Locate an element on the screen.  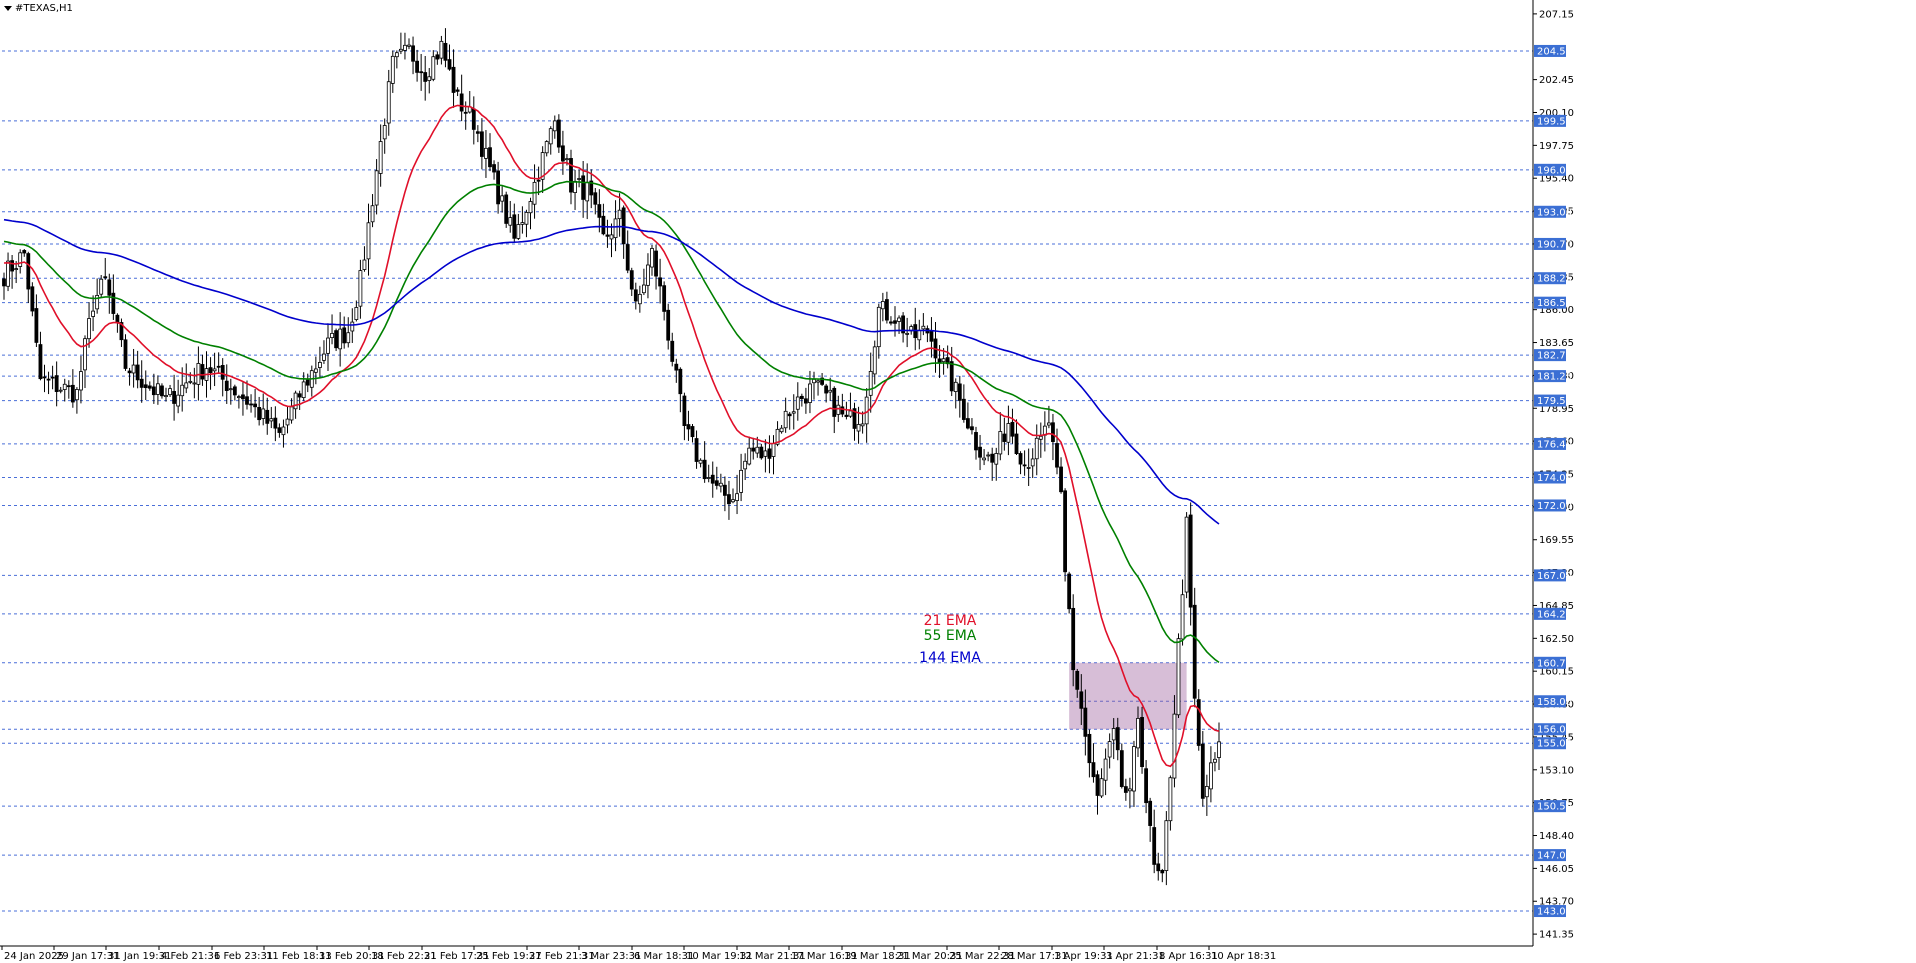
time-tick-label: 1 Apr 19:31 is located at coordinates (1083, 956).